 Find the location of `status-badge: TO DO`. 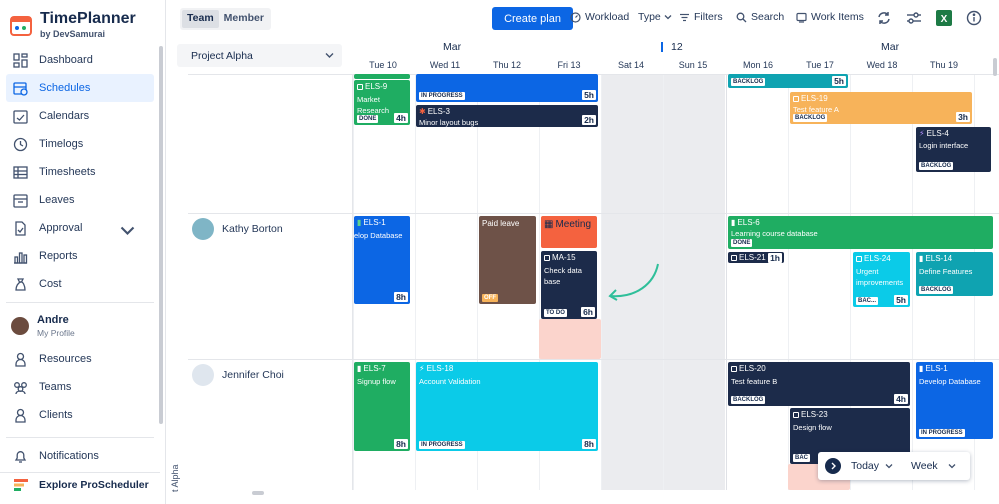

status-badge: TO DO is located at coordinates (555, 313).